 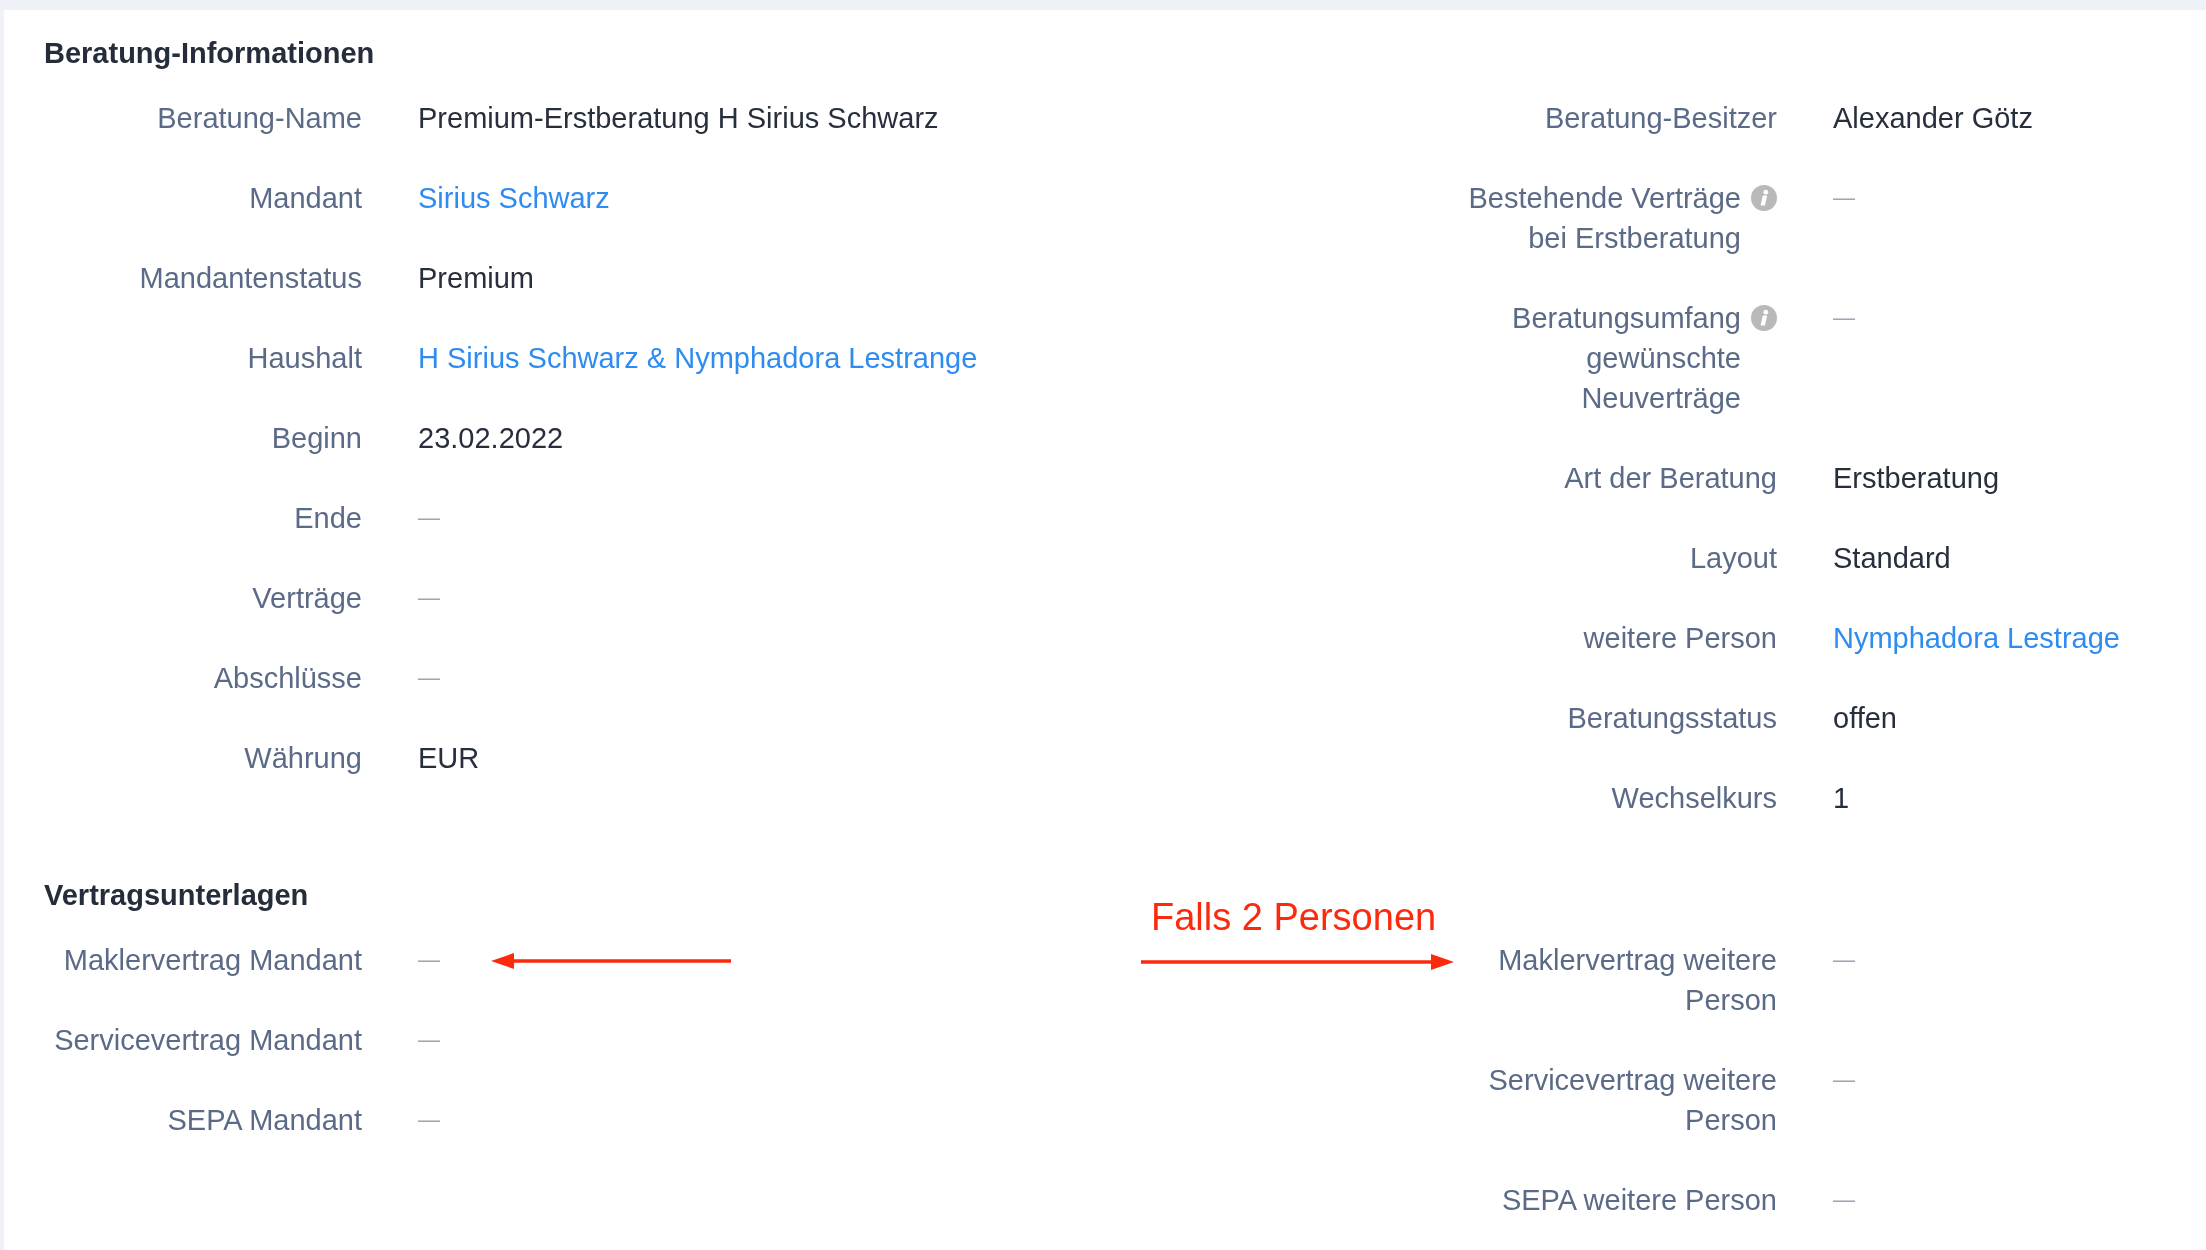 What do you see at coordinates (210, 53) in the screenshot?
I see `section-title: Beratung-Informationen` at bounding box center [210, 53].